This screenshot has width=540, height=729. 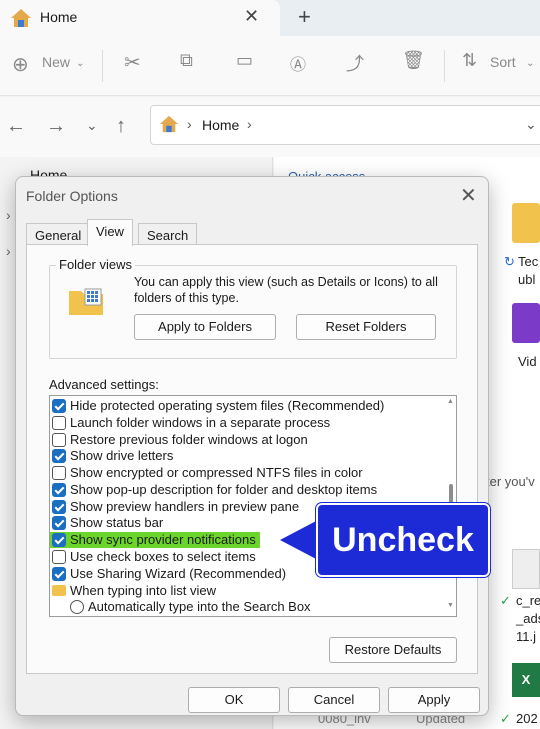 I want to click on restore-defaults-button: Restore Defaults, so click(x=393, y=650).